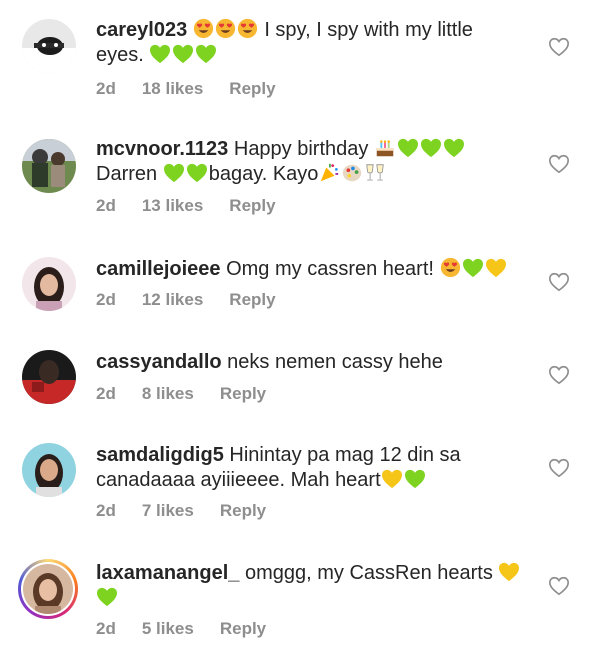  Describe the element at coordinates (330, 269) in the screenshot. I see `comment-body: Omg my cassren heart!` at that location.